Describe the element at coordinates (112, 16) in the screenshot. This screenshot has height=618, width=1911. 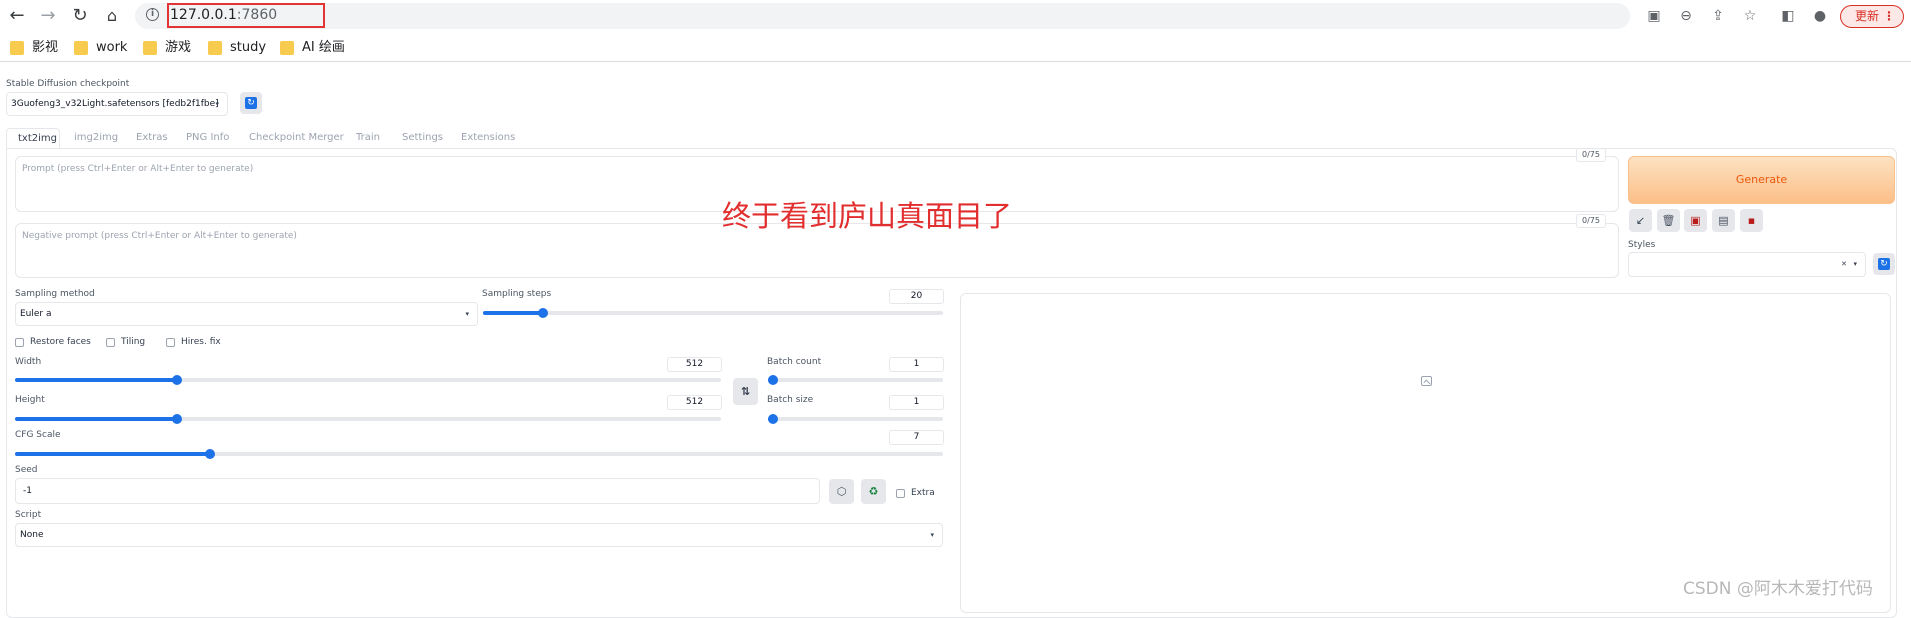
I see `home-icon: ⌂` at that location.